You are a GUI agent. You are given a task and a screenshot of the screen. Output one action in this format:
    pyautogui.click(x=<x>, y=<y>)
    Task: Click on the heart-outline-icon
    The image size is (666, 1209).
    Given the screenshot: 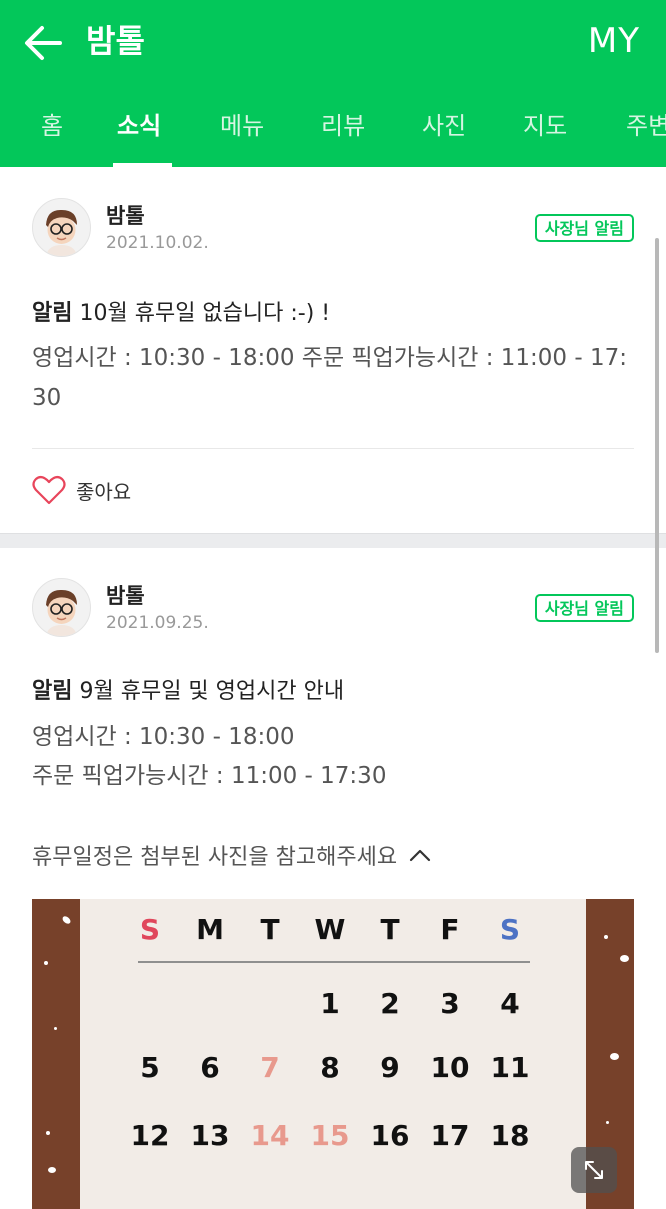 What is the action you would take?
    pyautogui.click(x=49, y=490)
    